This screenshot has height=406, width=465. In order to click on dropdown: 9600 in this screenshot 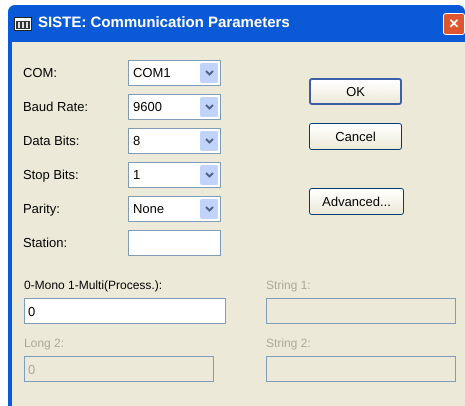, I will do `click(174, 107)`.